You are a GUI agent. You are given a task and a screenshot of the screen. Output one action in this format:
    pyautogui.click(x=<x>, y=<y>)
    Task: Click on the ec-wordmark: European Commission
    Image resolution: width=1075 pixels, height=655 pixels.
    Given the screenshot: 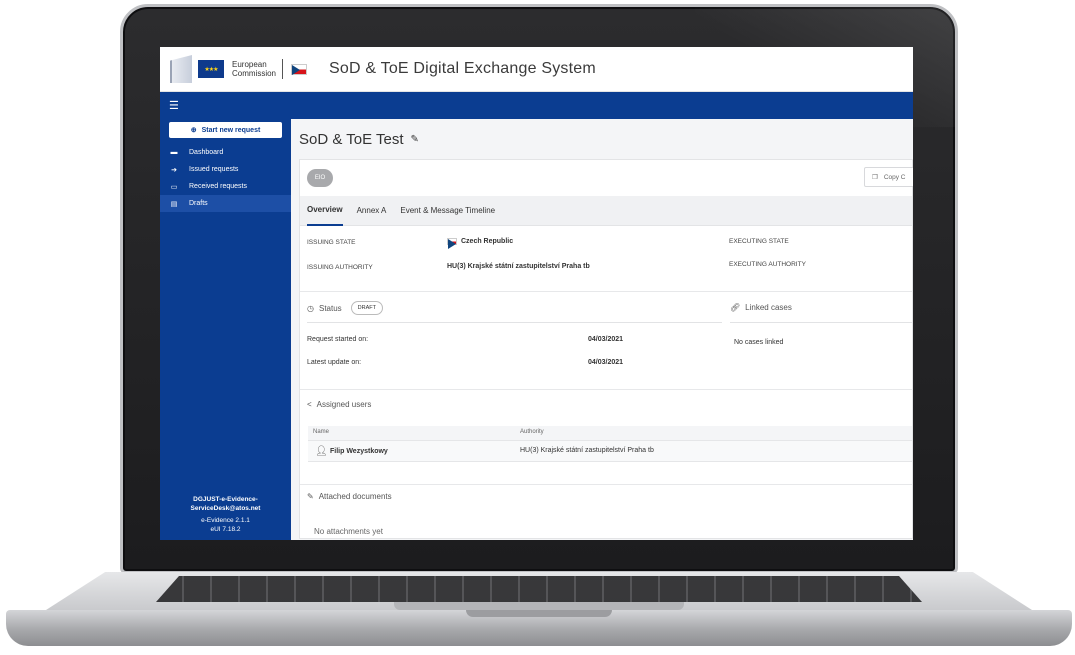 What is the action you would take?
    pyautogui.click(x=254, y=69)
    